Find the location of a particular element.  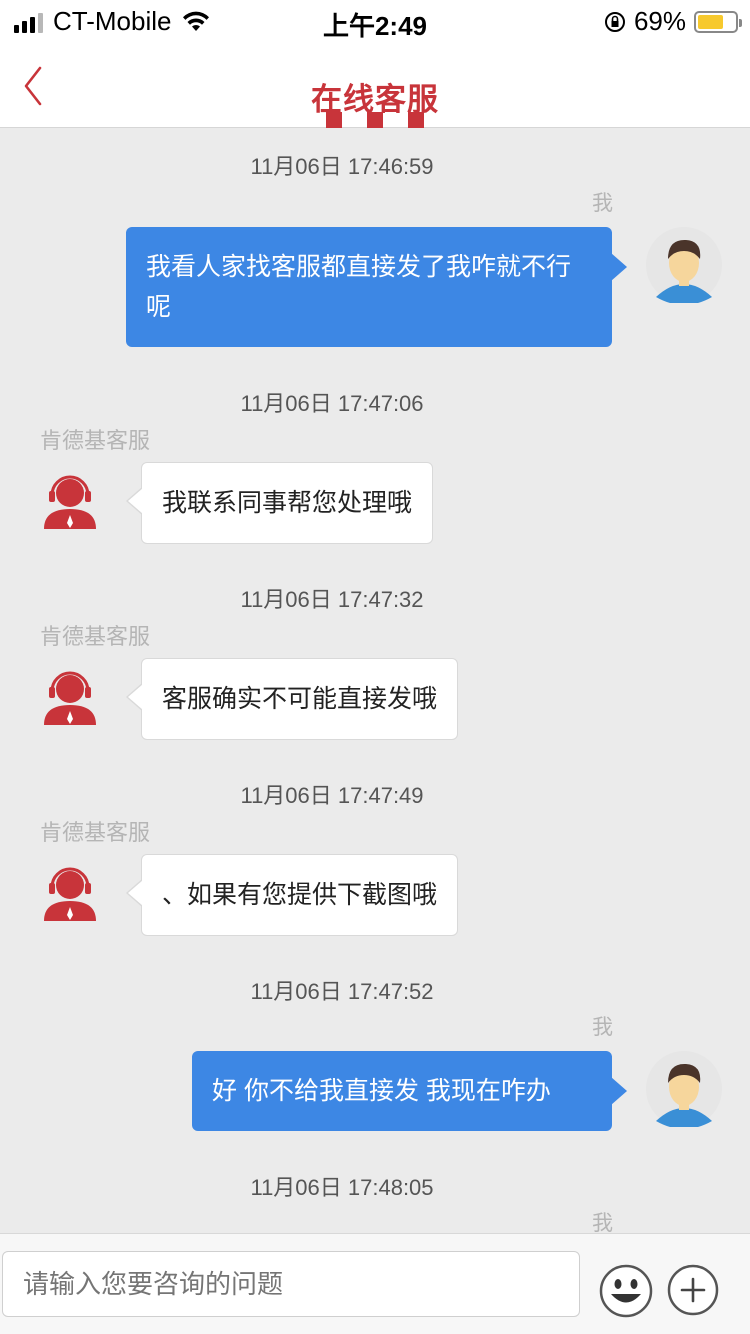

battery-level is located at coordinates (710, 21).